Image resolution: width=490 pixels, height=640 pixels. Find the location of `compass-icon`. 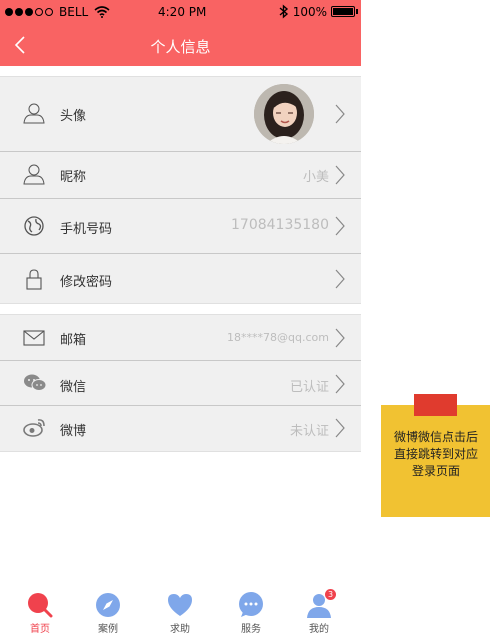

compass-icon is located at coordinates (108, 605).